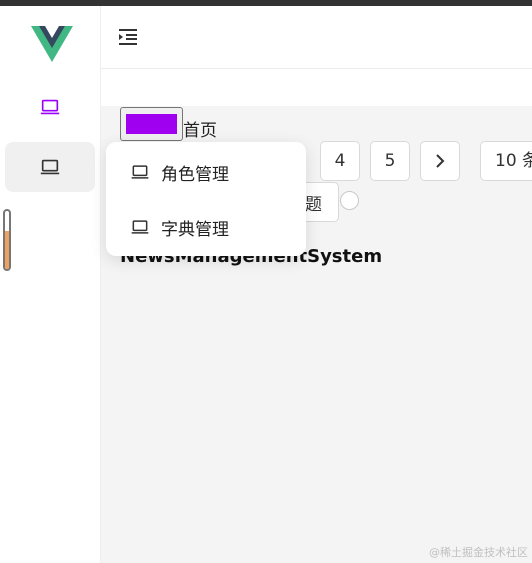 This screenshot has width=532, height=563. I want to click on theme-label: 题, so click(313, 204).